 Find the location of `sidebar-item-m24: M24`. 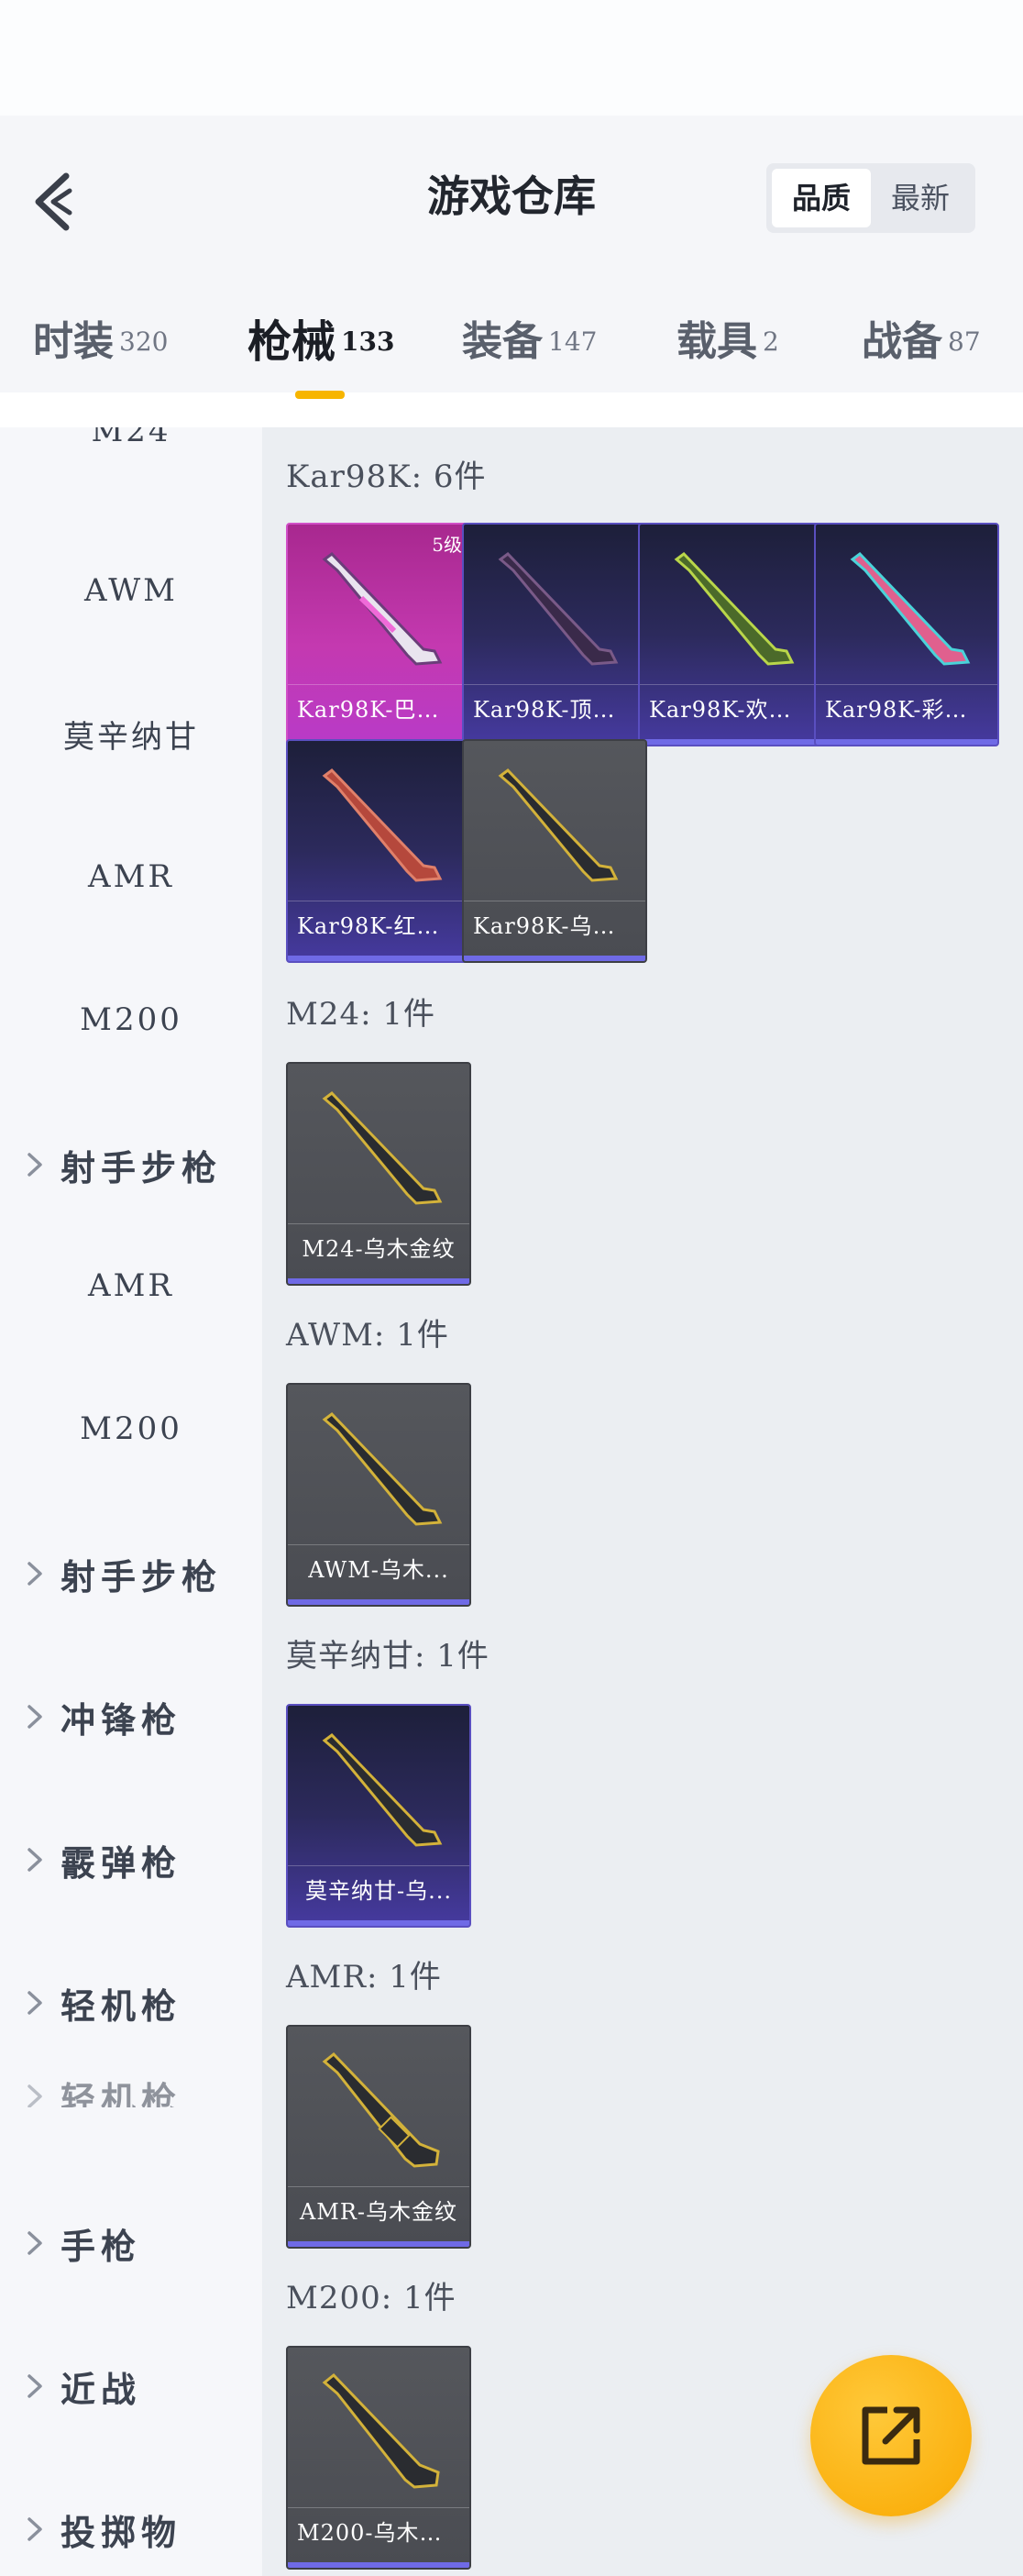

sidebar-item-m24: M24 is located at coordinates (131, 443).